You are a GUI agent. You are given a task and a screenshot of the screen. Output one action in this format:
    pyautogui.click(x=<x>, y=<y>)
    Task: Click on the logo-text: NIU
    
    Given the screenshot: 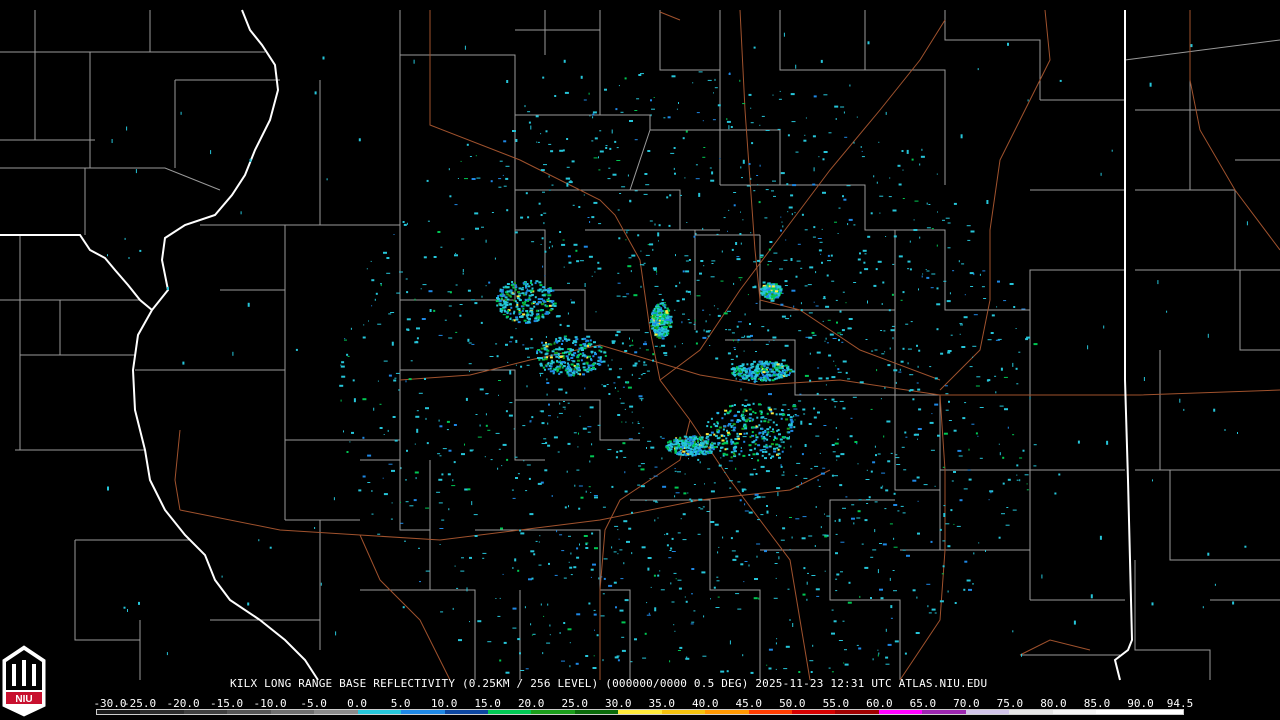 What is the action you would take?
    pyautogui.click(x=23, y=699)
    